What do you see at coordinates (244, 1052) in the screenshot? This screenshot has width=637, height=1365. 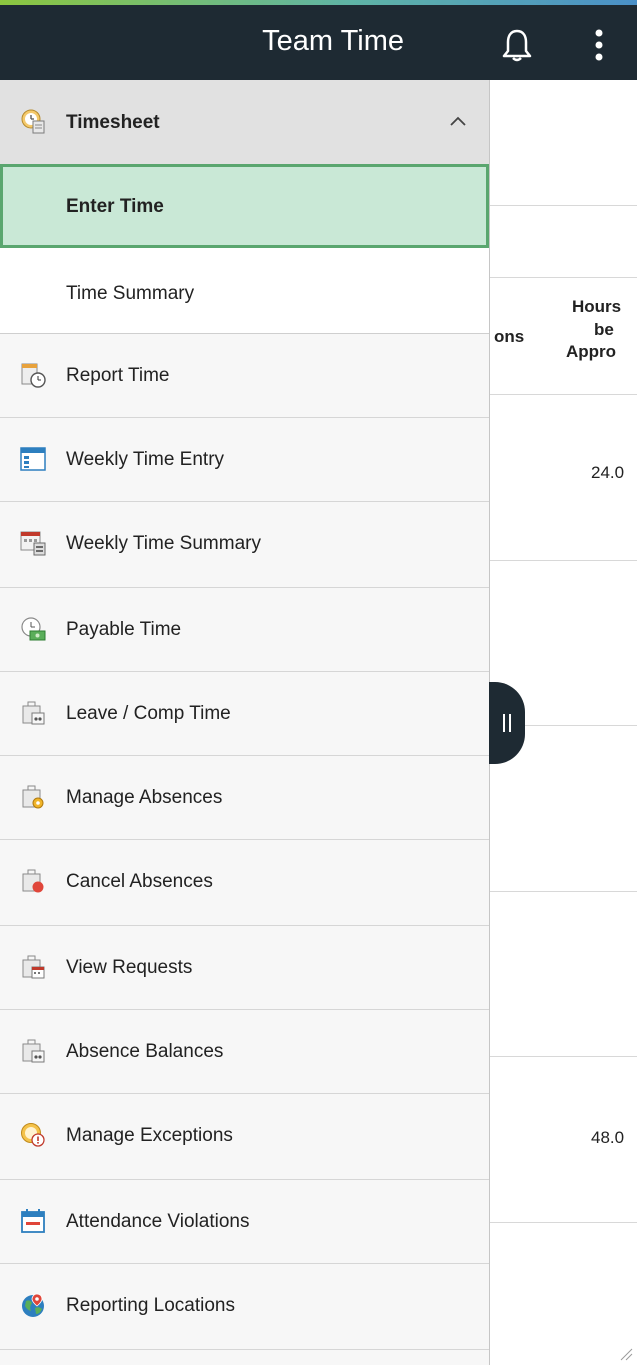 I see `nav-item-absence-balances: Absence Balances` at bounding box center [244, 1052].